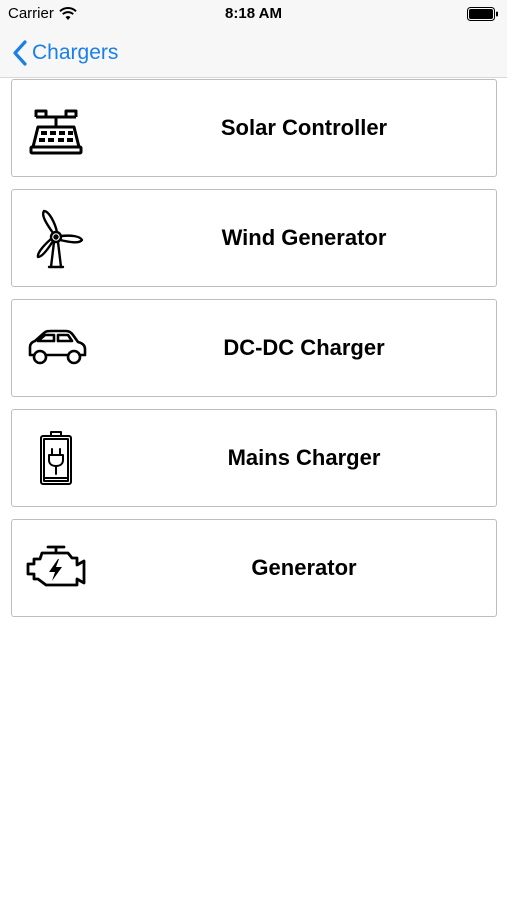 This screenshot has height=900, width=507. What do you see at coordinates (56, 458) in the screenshot?
I see `battery-plug-icon` at bounding box center [56, 458].